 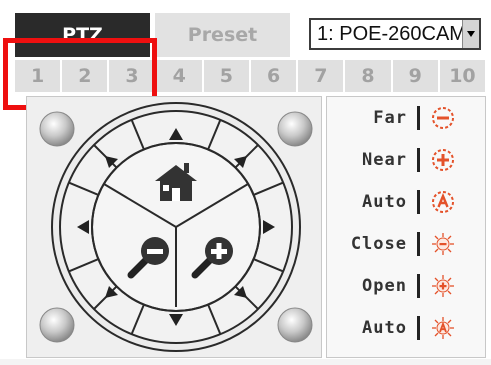 I want to click on chevron-down-icon, so click(x=471, y=34).